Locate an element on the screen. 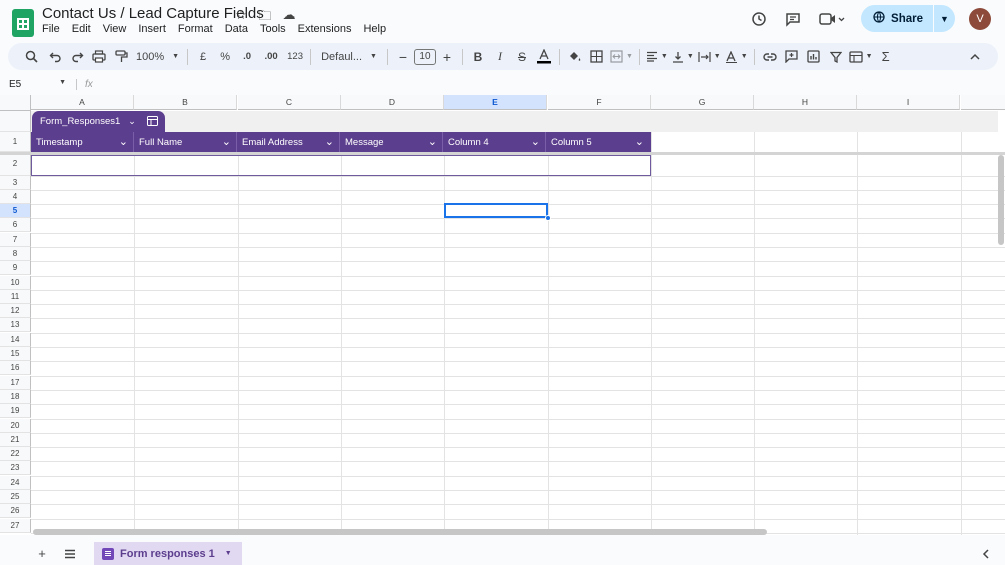  row-header-21: 21 is located at coordinates (15, 440).